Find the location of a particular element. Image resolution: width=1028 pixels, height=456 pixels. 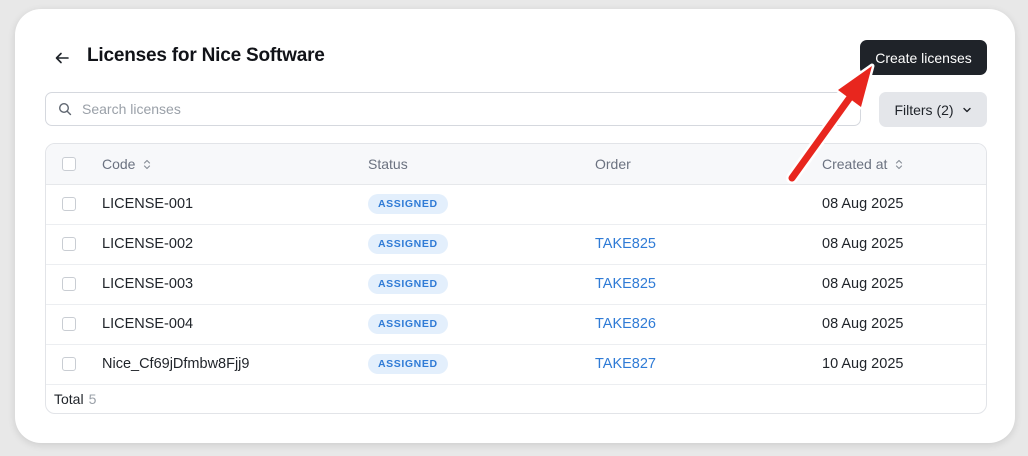

column-status: Status is located at coordinates (388, 164).